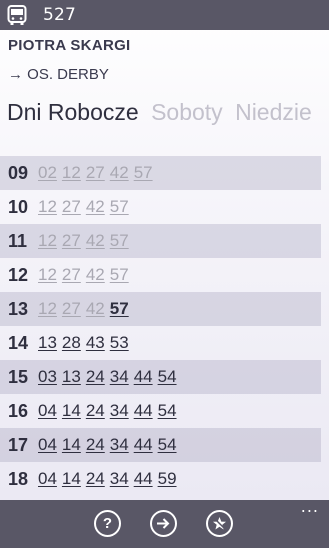 Image resolution: width=329 pixels, height=548 pixels. What do you see at coordinates (58, 74) in the screenshot?
I see `direction-label: → OS. DERBY` at bounding box center [58, 74].